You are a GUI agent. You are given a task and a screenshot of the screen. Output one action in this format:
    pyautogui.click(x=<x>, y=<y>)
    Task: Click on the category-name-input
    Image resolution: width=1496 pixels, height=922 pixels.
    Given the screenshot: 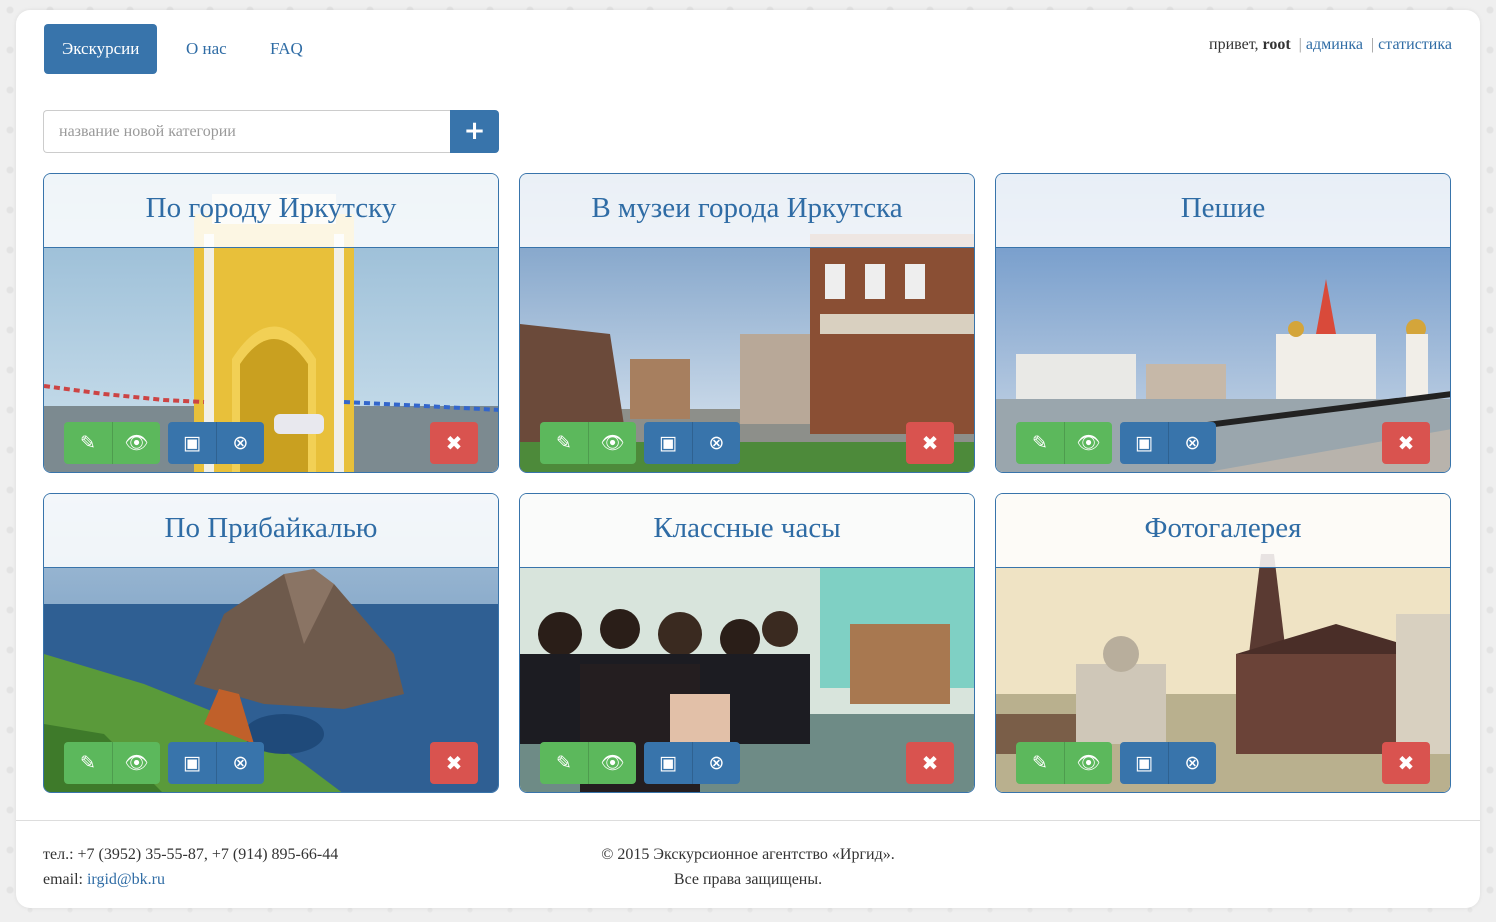 What is the action you would take?
    pyautogui.click(x=246, y=131)
    